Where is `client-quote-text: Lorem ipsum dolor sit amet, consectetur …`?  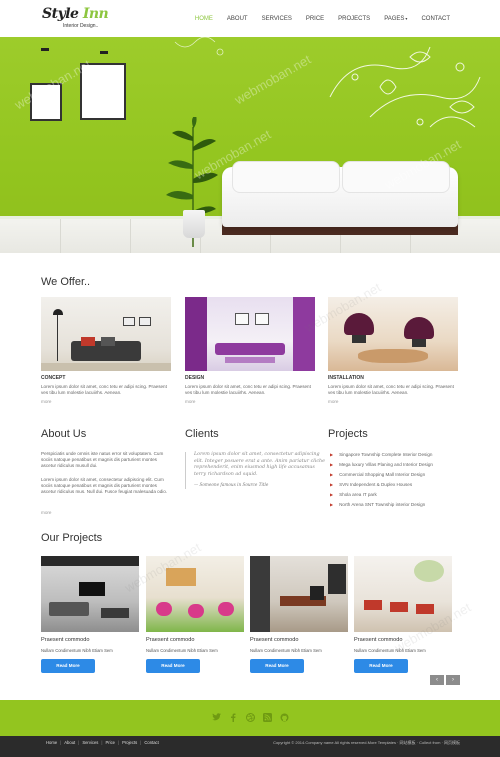
client-quote-text: Lorem ipsum dolor sit amet, consectetur … is located at coordinates (259, 464).